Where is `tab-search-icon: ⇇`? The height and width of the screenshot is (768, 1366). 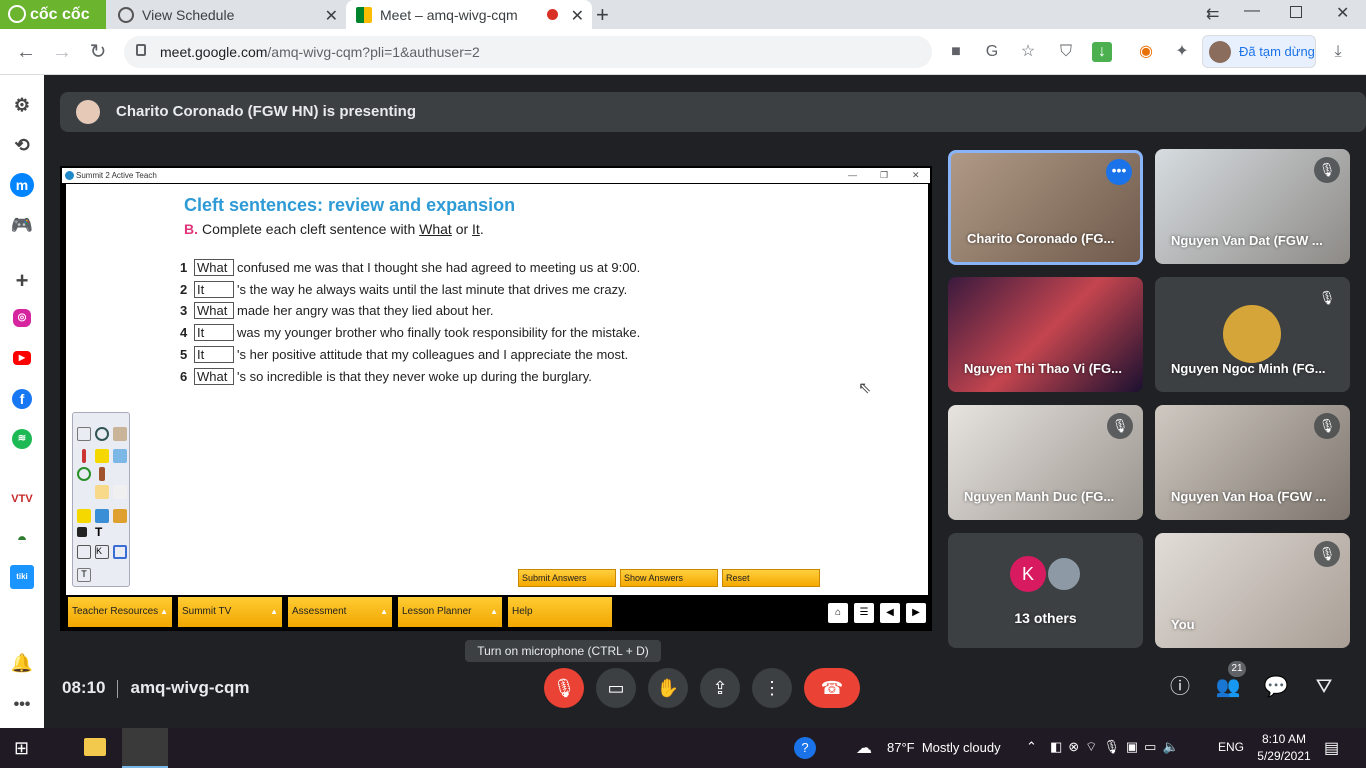 tab-search-icon: ⇇ is located at coordinates (1212, 14).